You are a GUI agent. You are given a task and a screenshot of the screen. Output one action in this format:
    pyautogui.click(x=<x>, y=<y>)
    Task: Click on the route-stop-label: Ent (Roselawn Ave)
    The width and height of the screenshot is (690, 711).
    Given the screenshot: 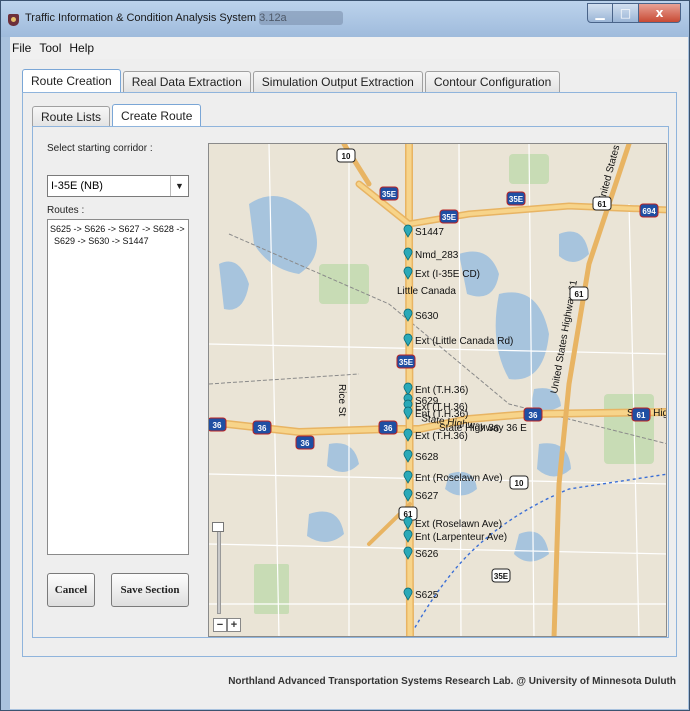 What is the action you would take?
    pyautogui.click(x=459, y=478)
    